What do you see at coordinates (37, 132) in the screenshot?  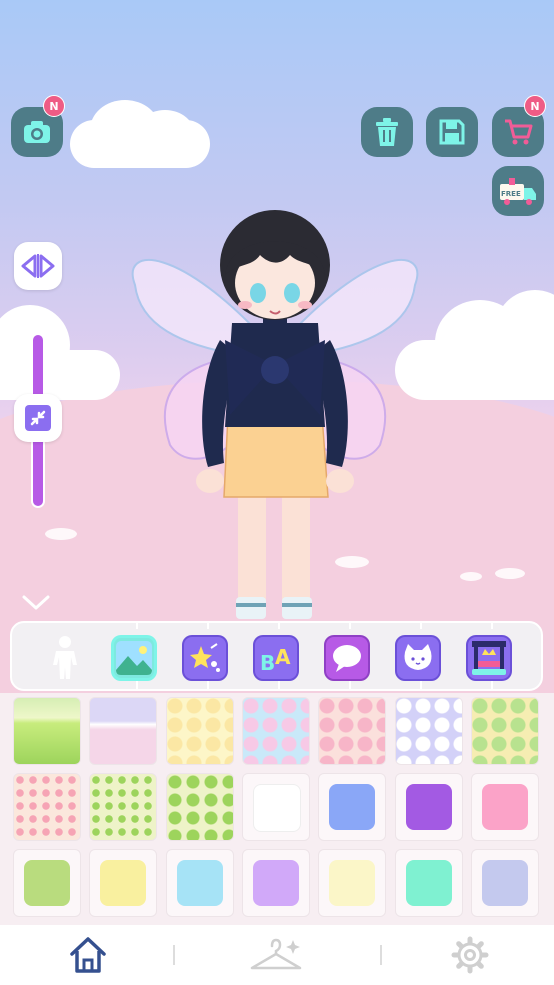 I see `camera-icon` at bounding box center [37, 132].